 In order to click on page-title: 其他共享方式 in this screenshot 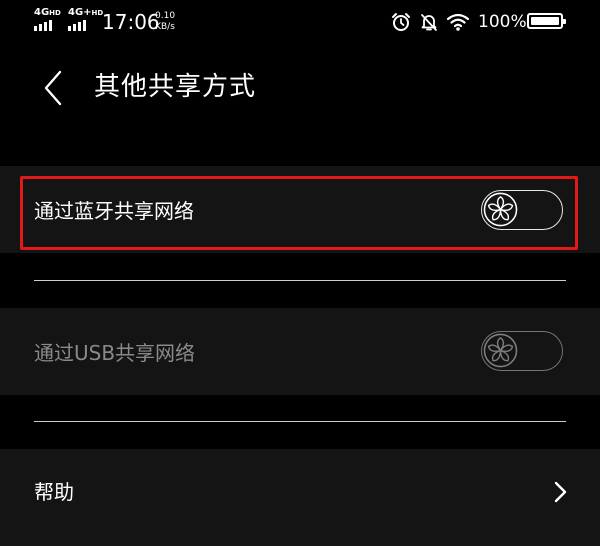, I will do `click(175, 87)`.